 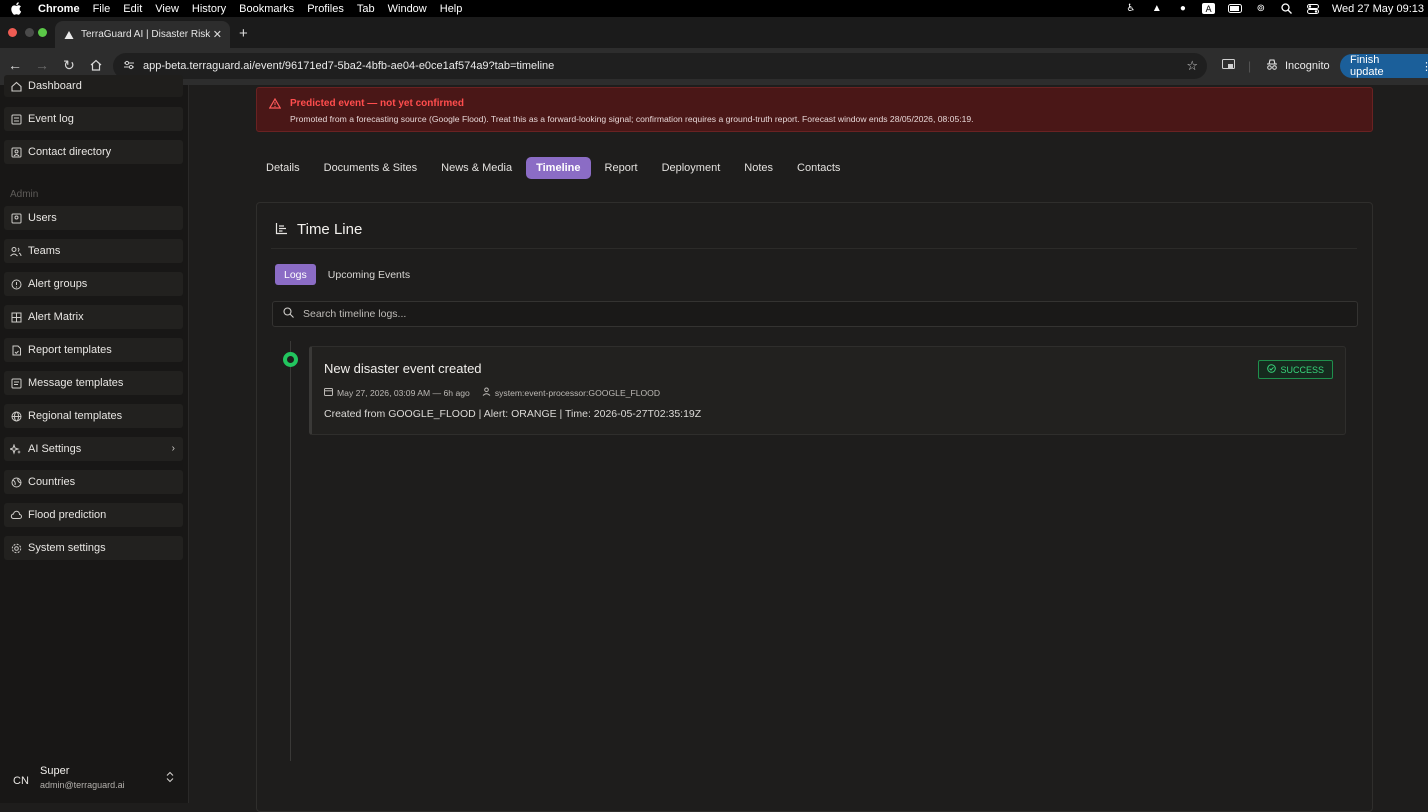 I want to click on sidebar-item-system-settings: System settings, so click(x=93, y=548).